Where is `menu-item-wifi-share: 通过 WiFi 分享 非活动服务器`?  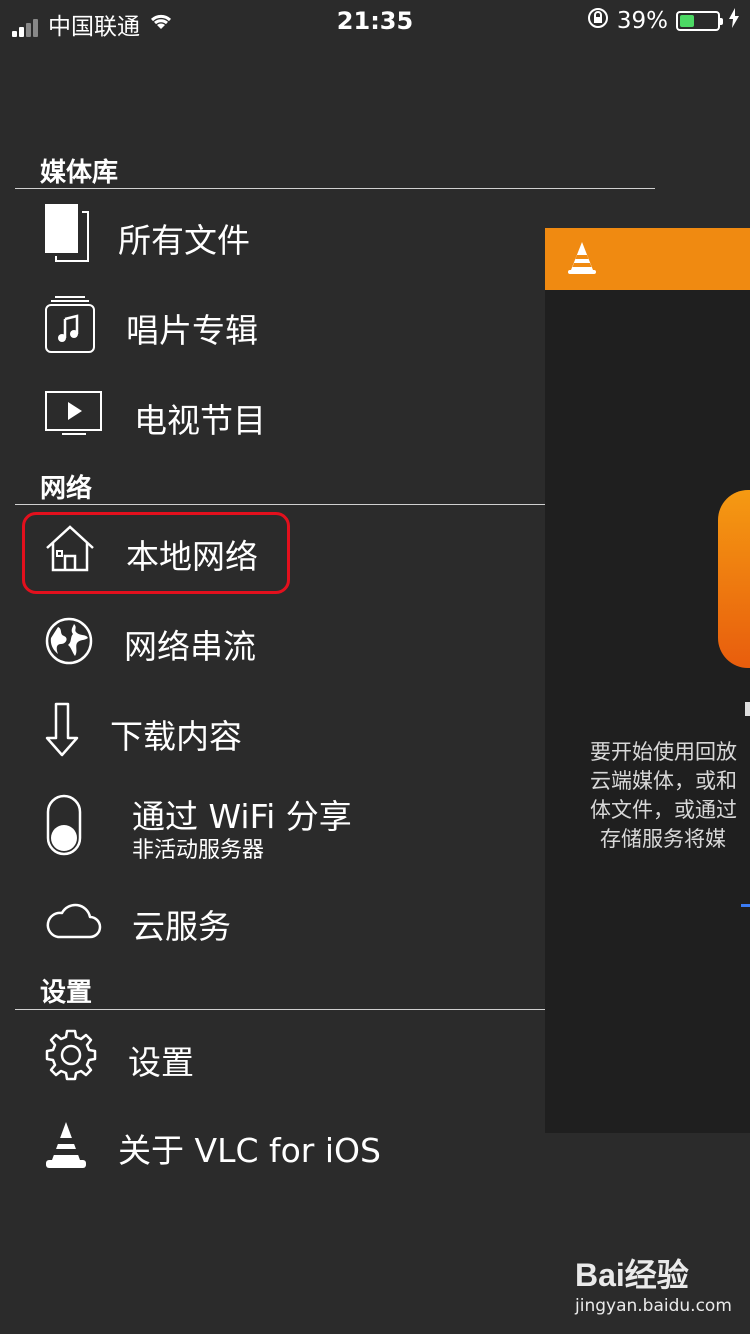 menu-item-wifi-share: 通过 WiFi 分享 非活动服务器 is located at coordinates (270, 821).